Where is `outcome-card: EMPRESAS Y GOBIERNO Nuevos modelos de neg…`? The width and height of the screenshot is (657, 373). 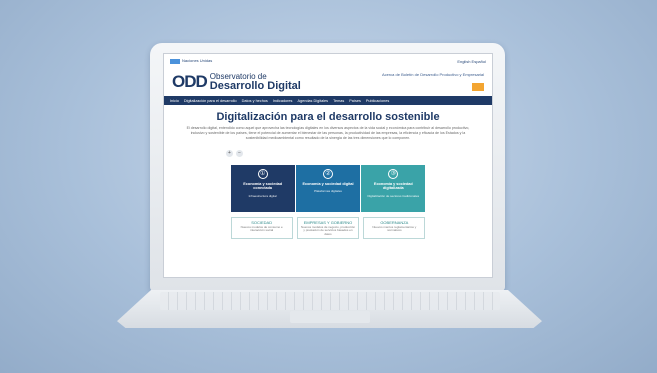 outcome-card: EMPRESAS Y GOBIERNO Nuevos modelos de neg… is located at coordinates (328, 227).